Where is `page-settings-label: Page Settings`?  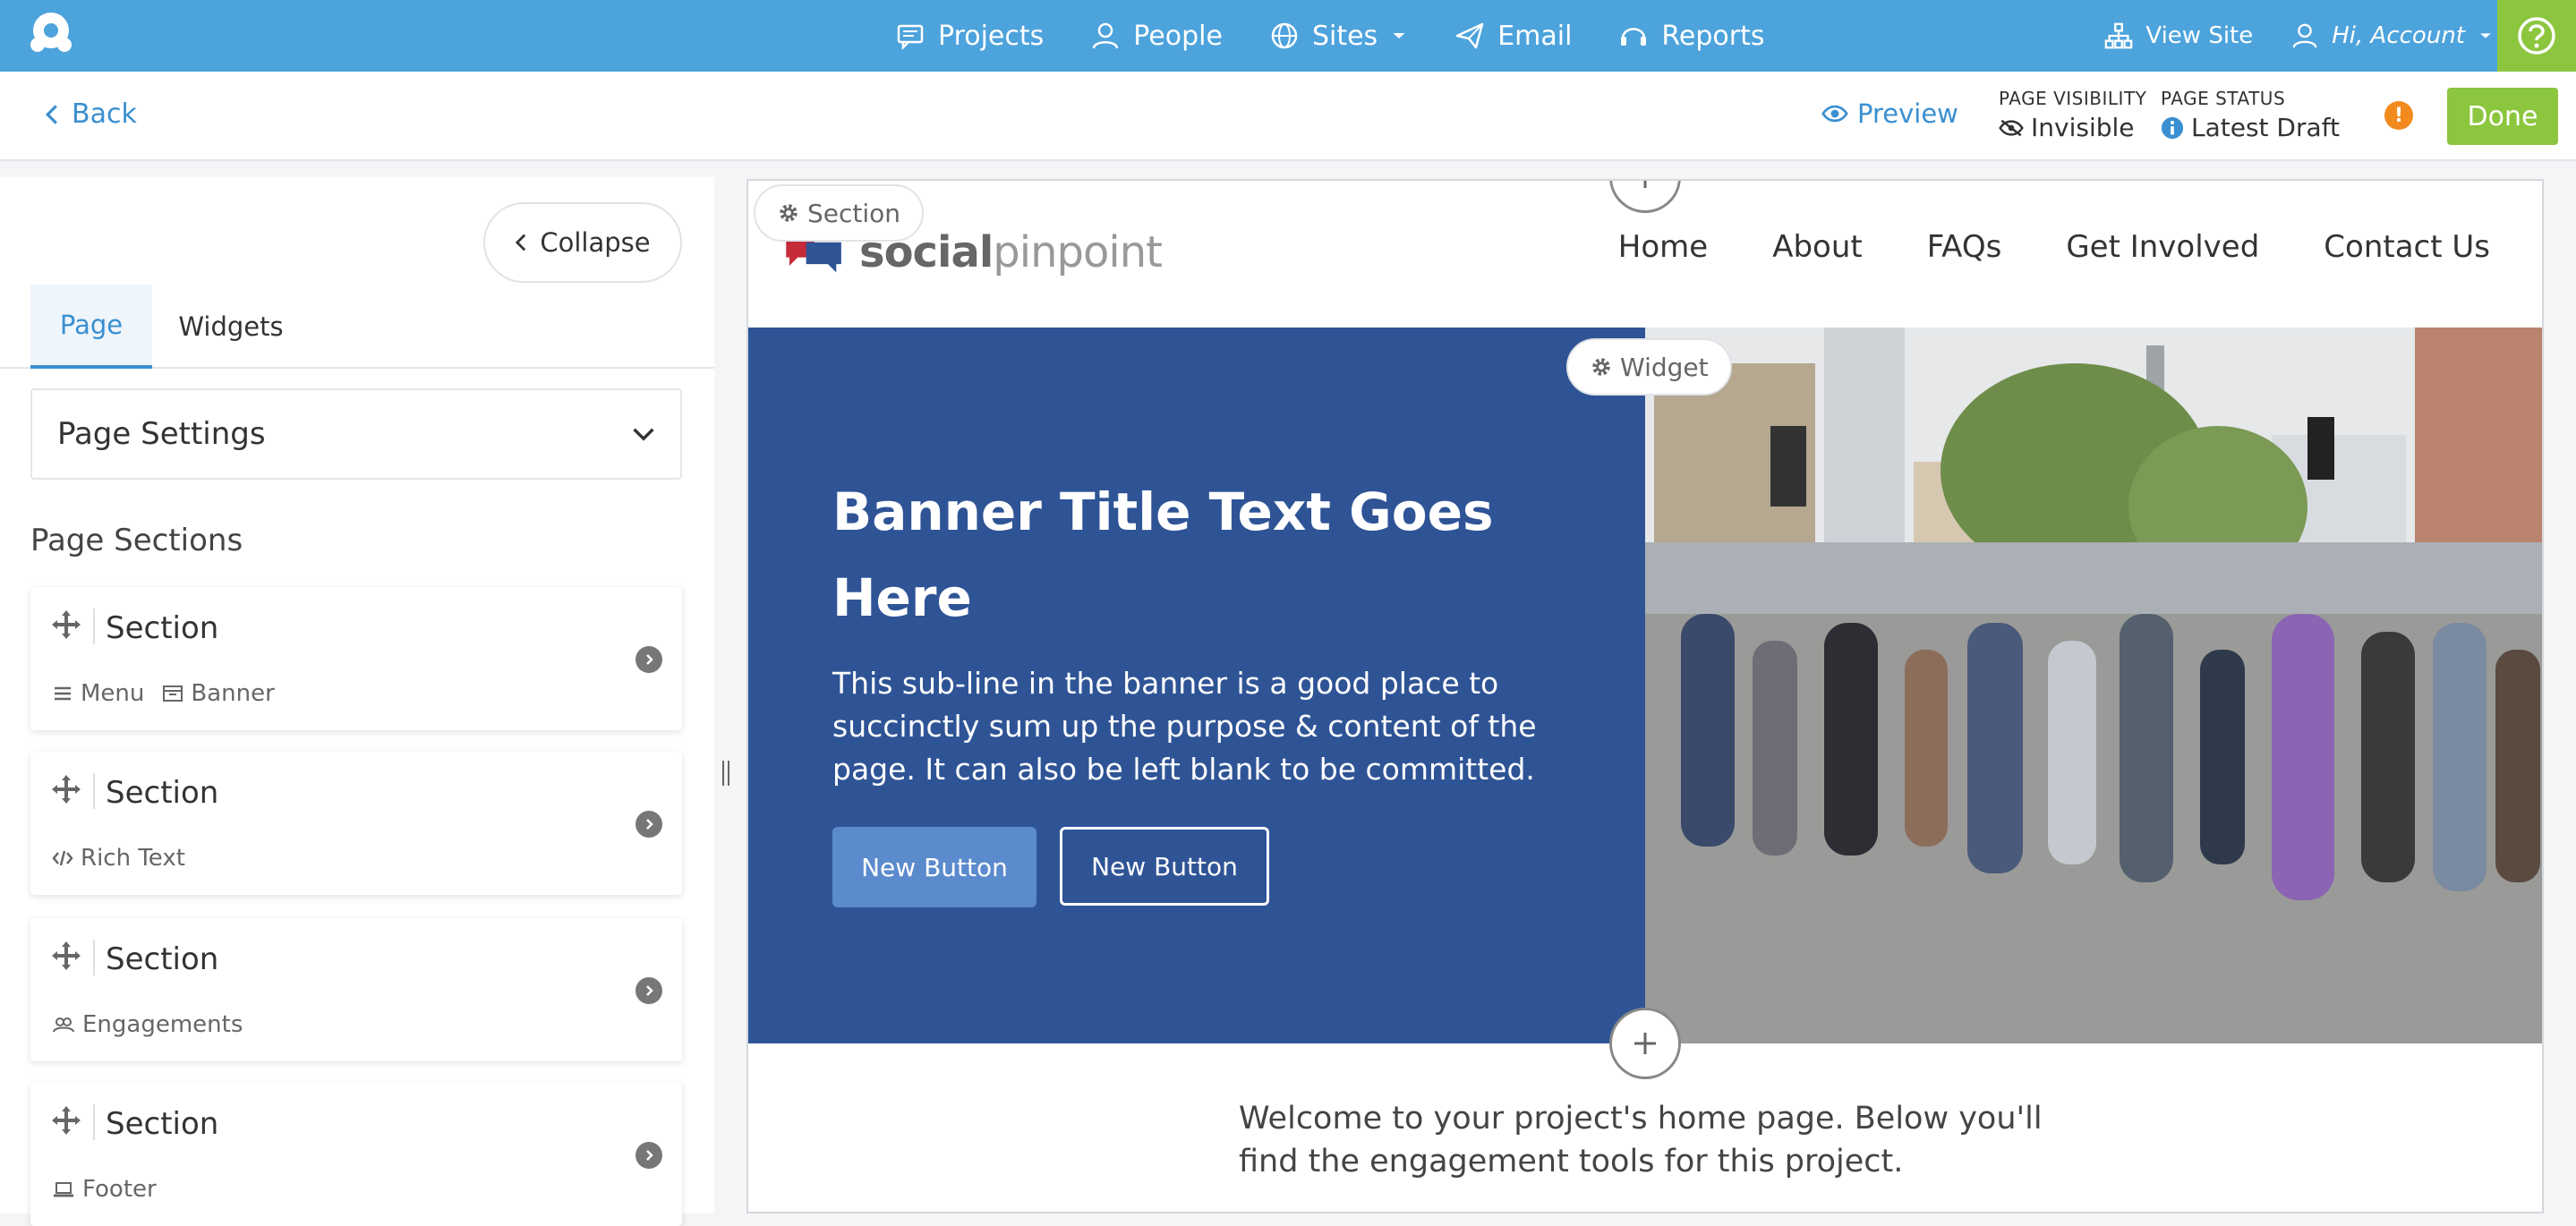 page-settings-label: Page Settings is located at coordinates (161, 434).